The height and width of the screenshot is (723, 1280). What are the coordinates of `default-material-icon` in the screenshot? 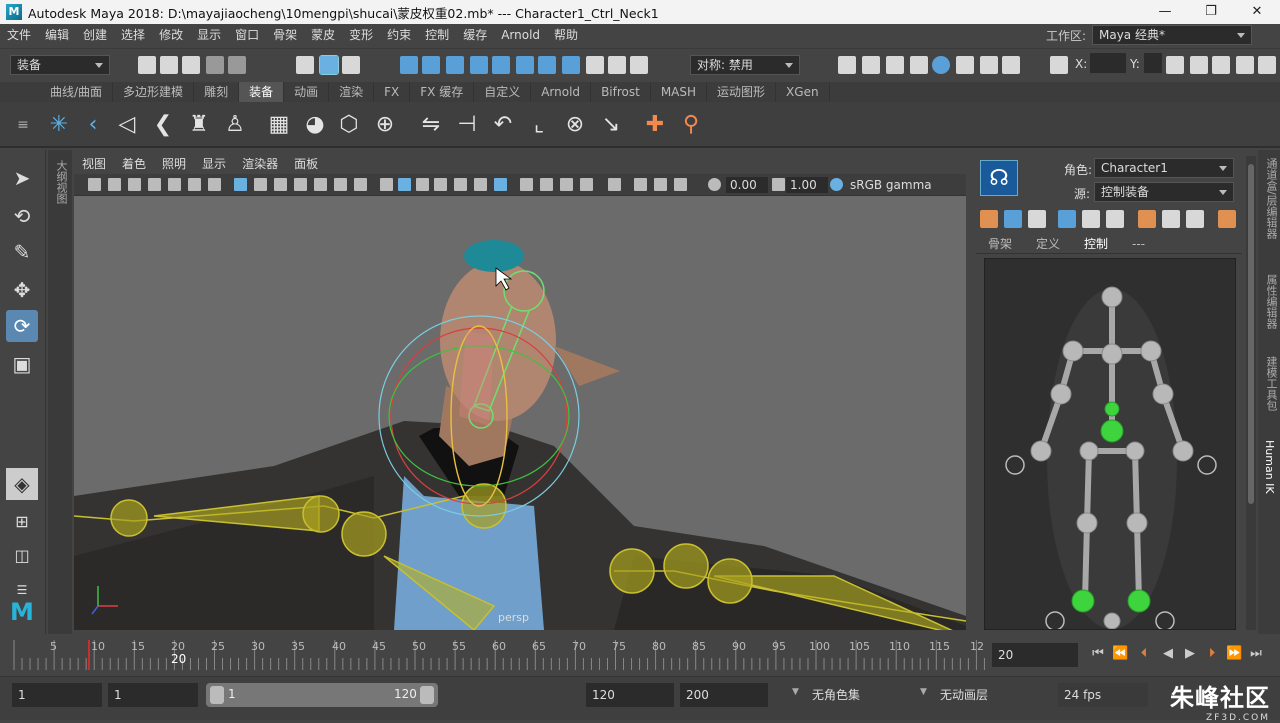 It's located at (422, 184).